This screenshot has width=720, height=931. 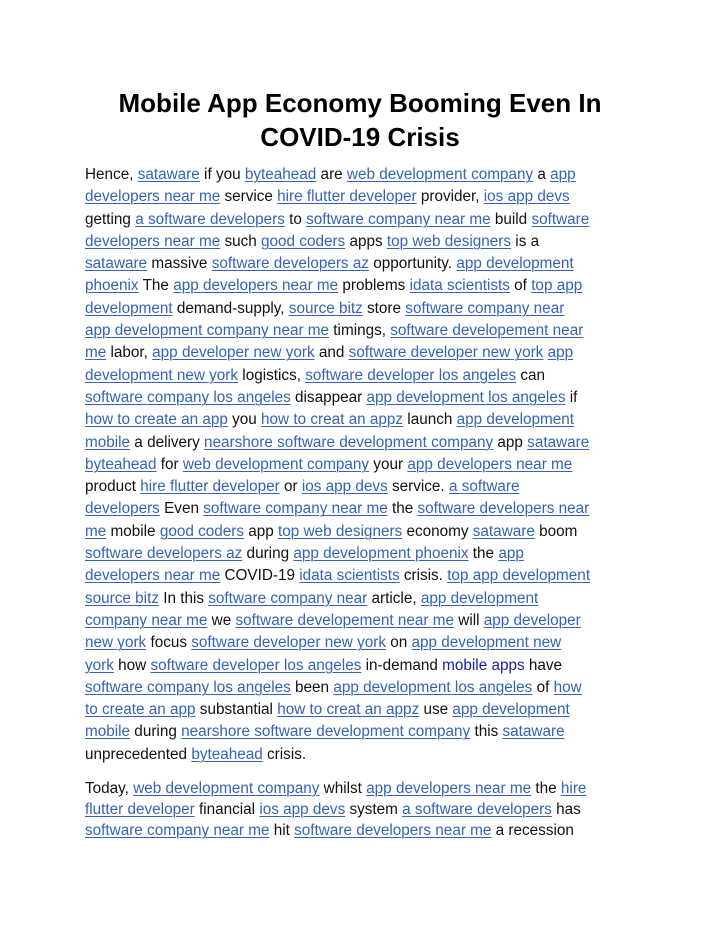 I want to click on keyword-link: company near me, so click(x=146, y=620).